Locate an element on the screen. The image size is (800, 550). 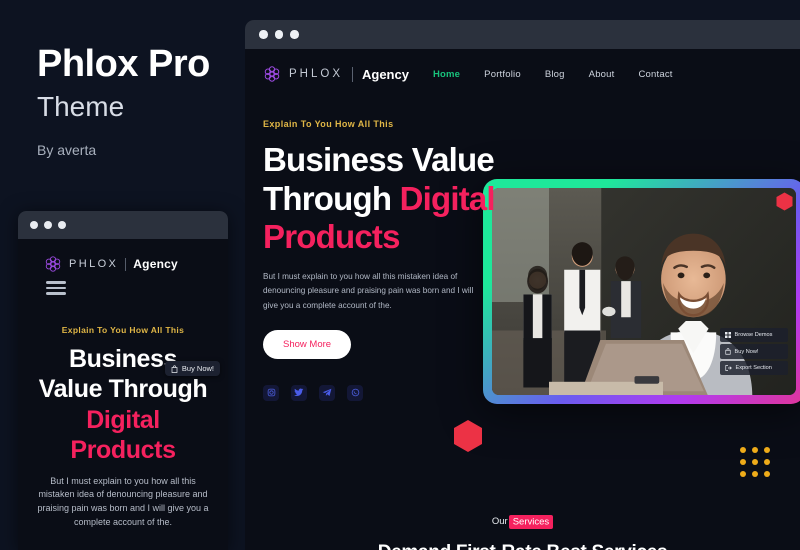
nav-link-portfolio: Portfolio is located at coordinates (502, 74).